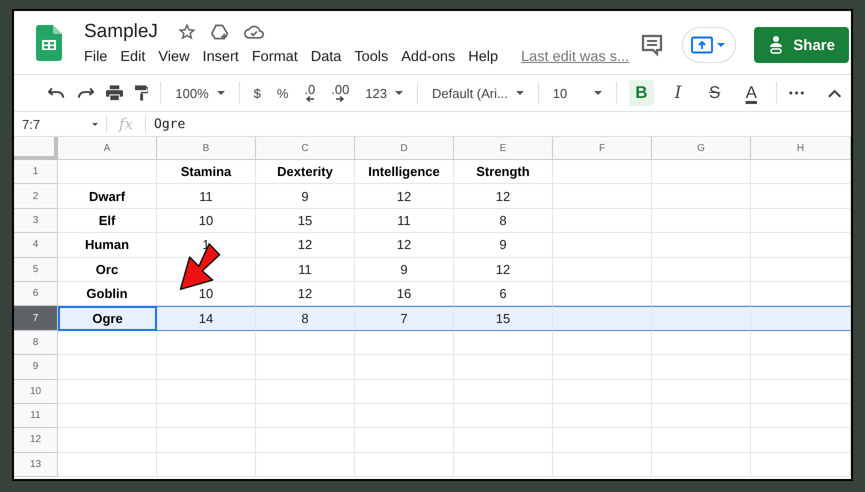 The height and width of the screenshot is (492, 865). Describe the element at coordinates (187, 32) in the screenshot. I see `star-icon` at that location.